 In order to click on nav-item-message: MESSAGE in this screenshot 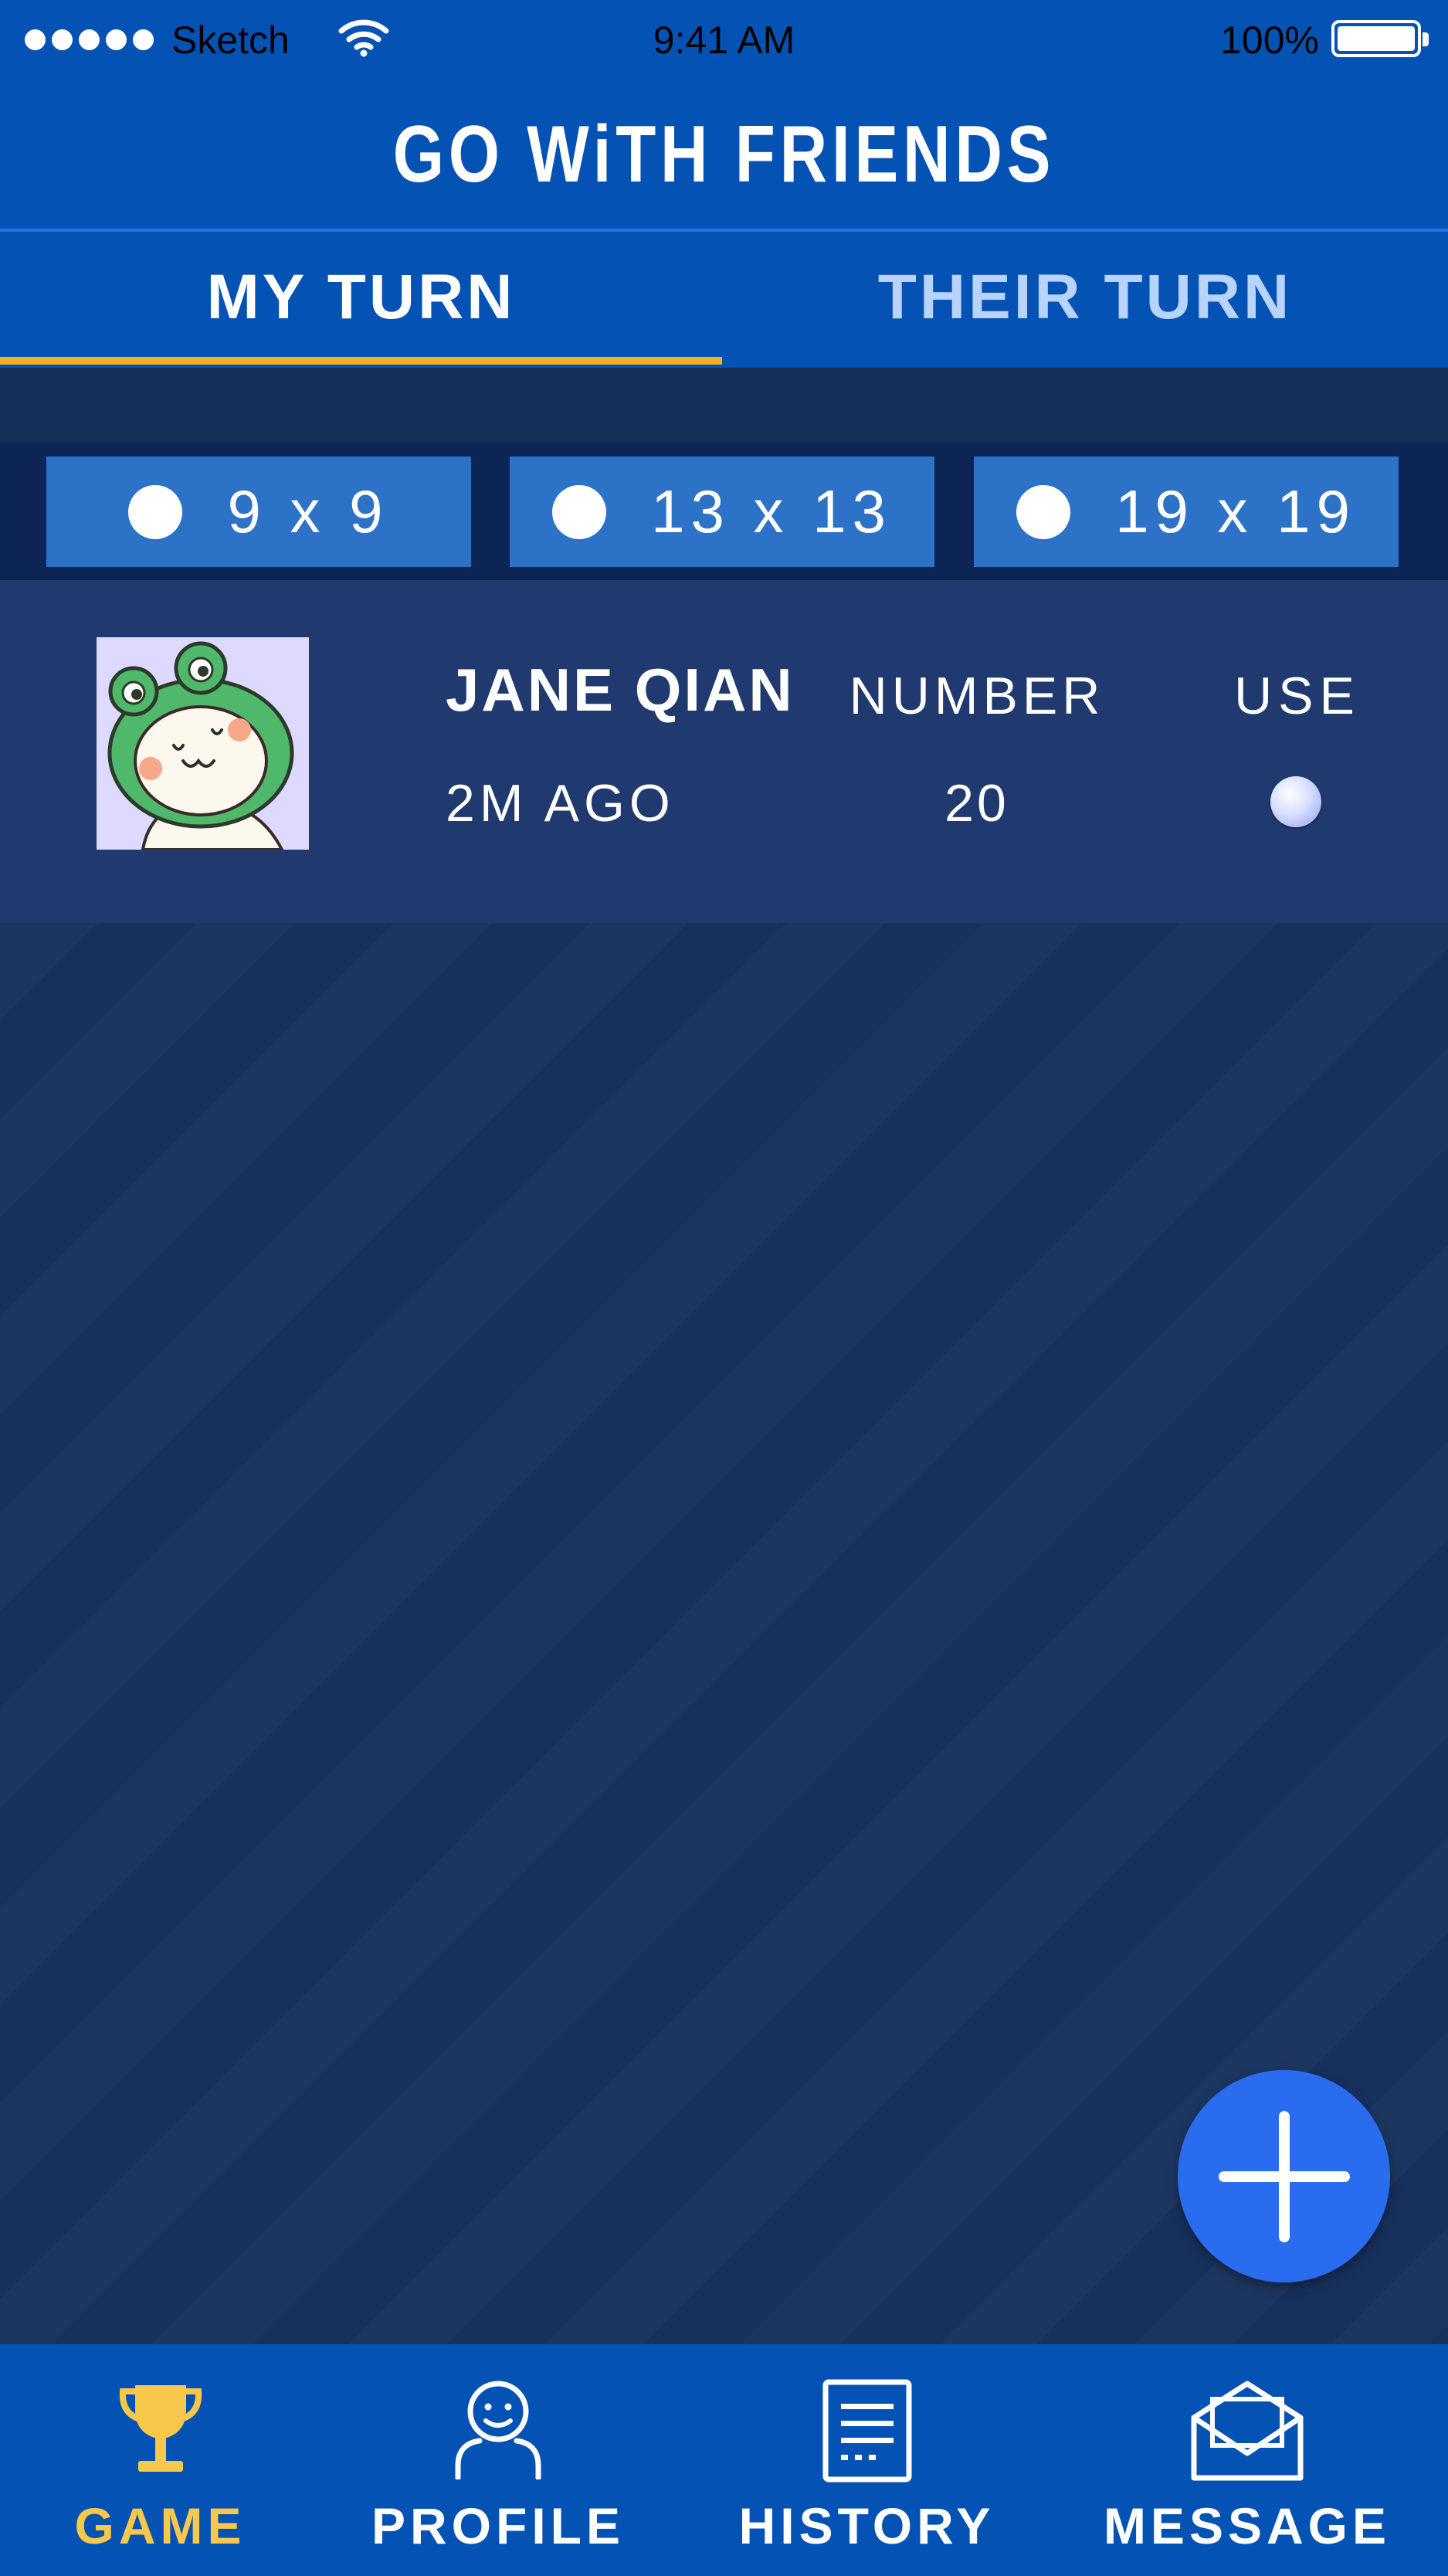, I will do `click(1247, 2460)`.